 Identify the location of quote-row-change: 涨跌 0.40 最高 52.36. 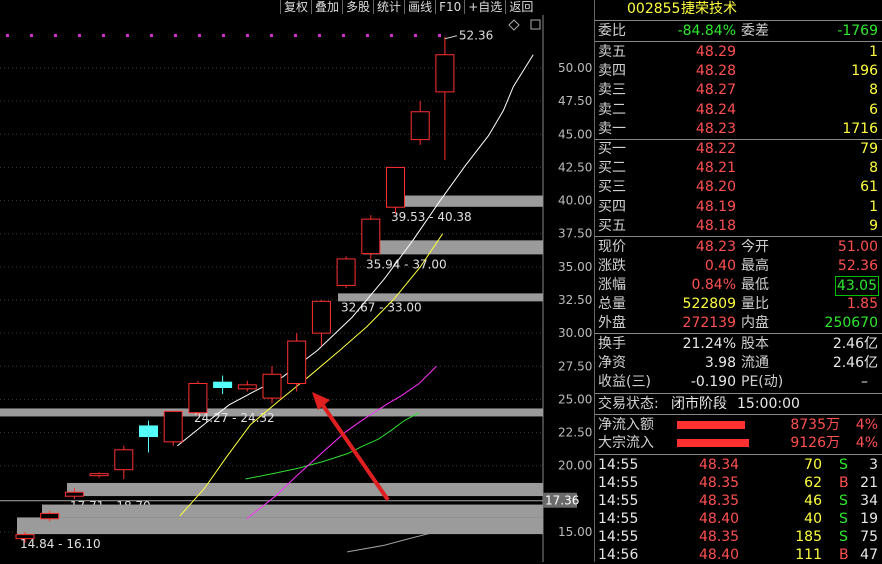
(738, 266).